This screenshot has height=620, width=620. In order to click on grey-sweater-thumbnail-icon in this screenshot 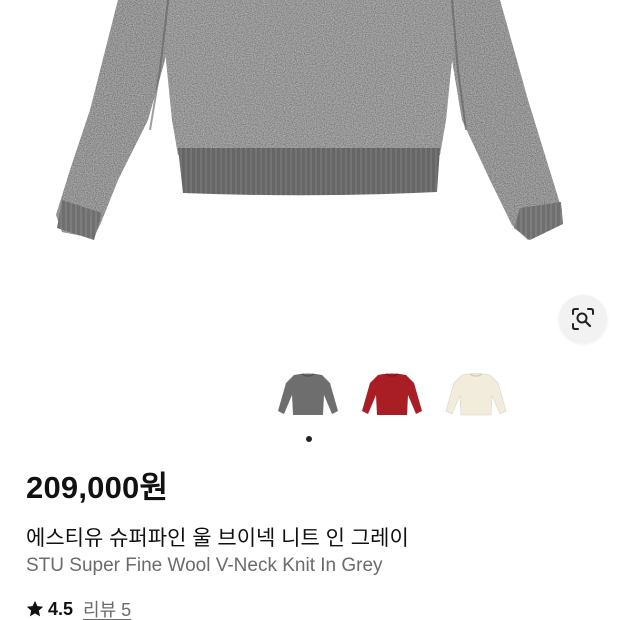, I will do `click(308, 394)`.